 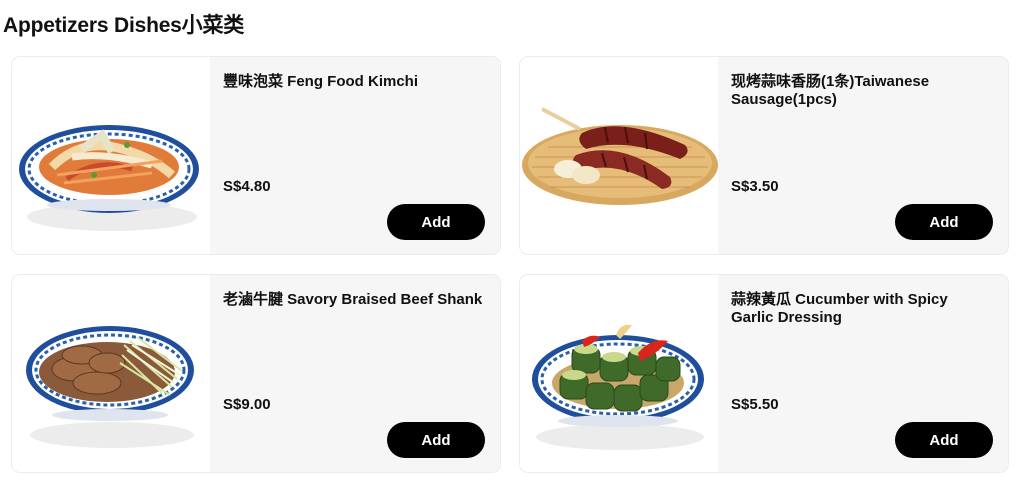 I want to click on cucumber-bowl-image, so click(x=619, y=373).